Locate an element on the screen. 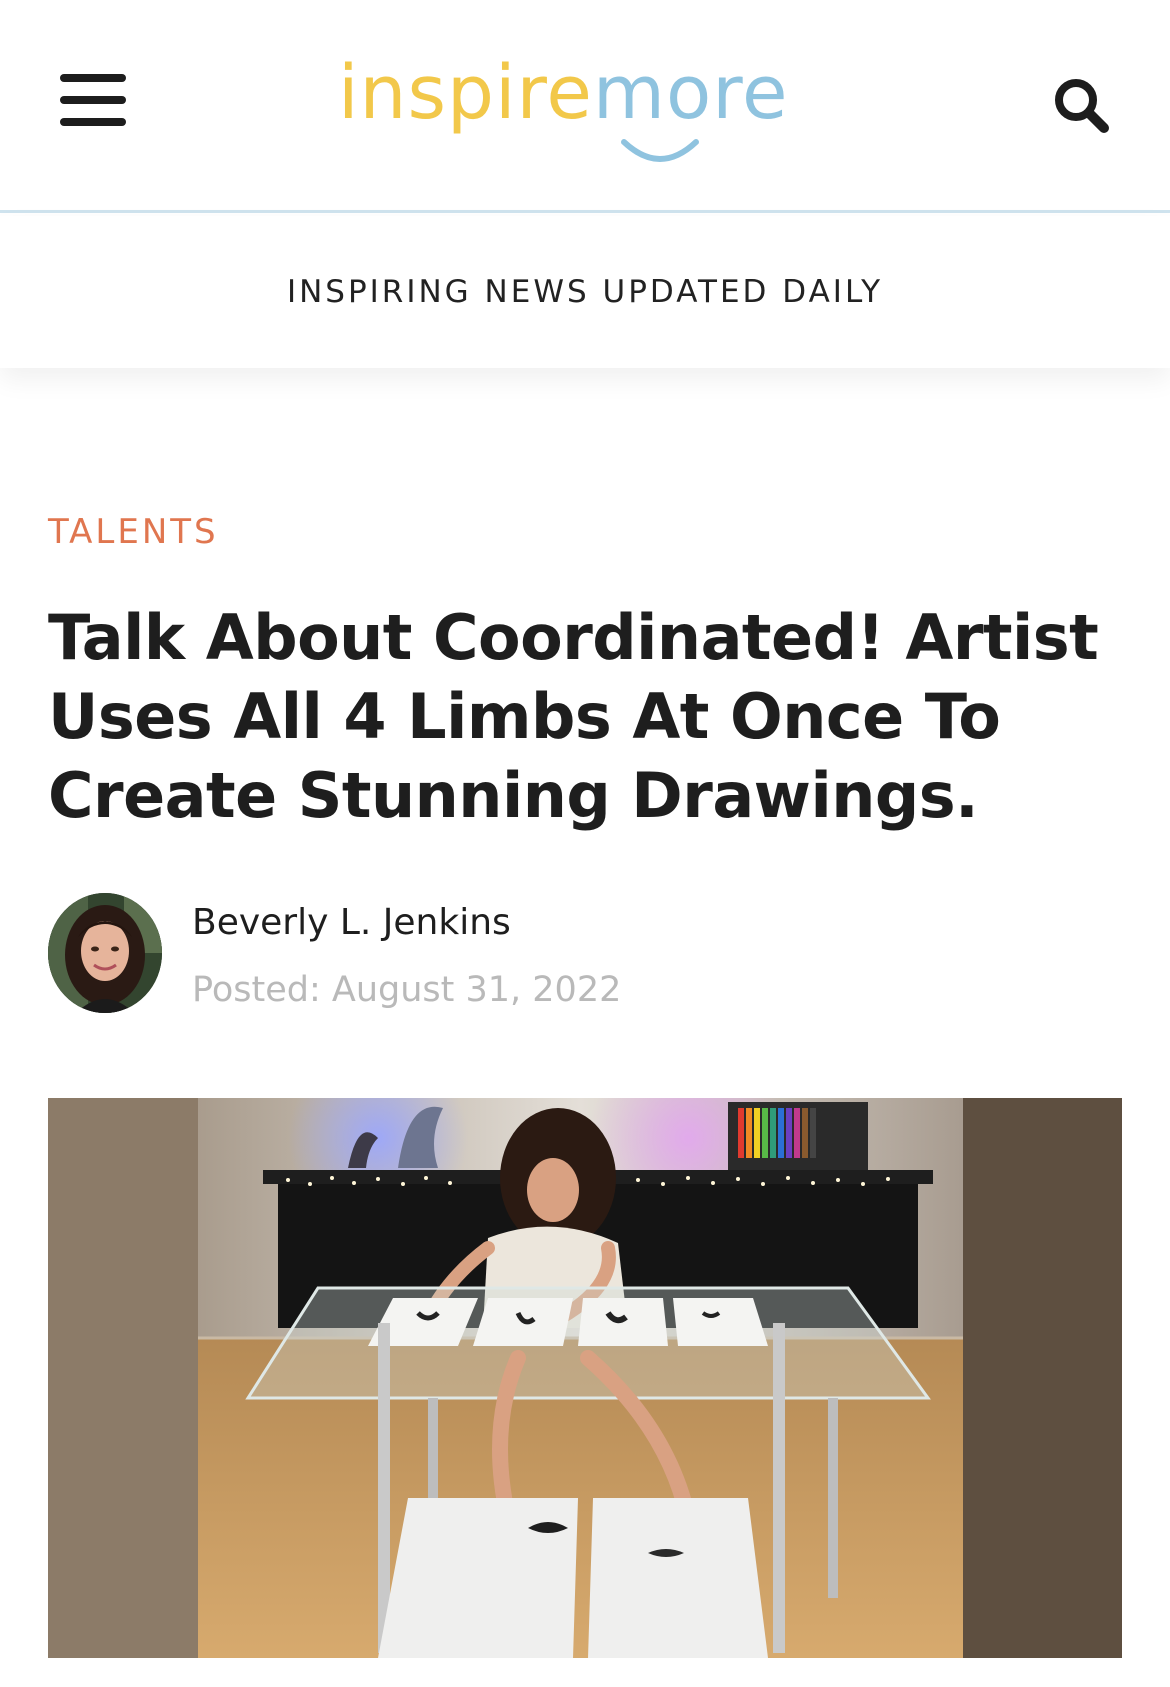 The height and width of the screenshot is (1687, 1170). tagline-bar: INSPIRING NEWS UPDATED DAILY is located at coordinates (585, 292).